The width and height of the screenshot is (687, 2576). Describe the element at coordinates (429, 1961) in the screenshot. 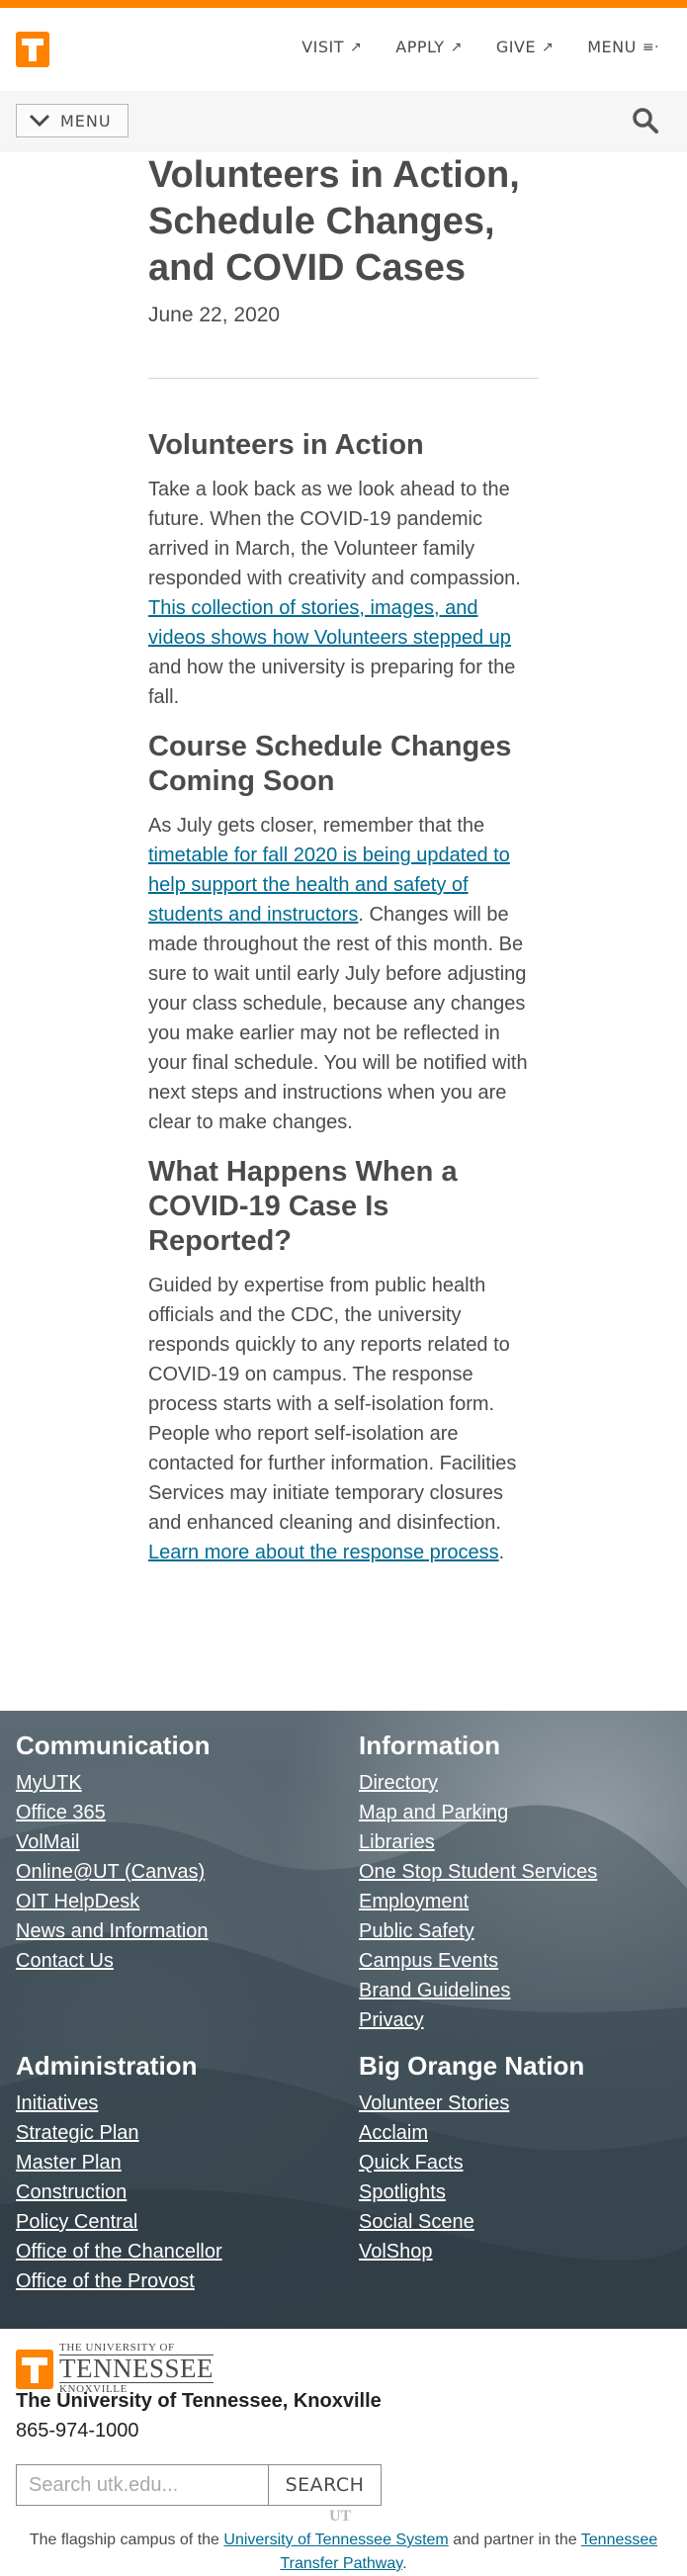

I see `footer-link-events: Campus Events` at that location.